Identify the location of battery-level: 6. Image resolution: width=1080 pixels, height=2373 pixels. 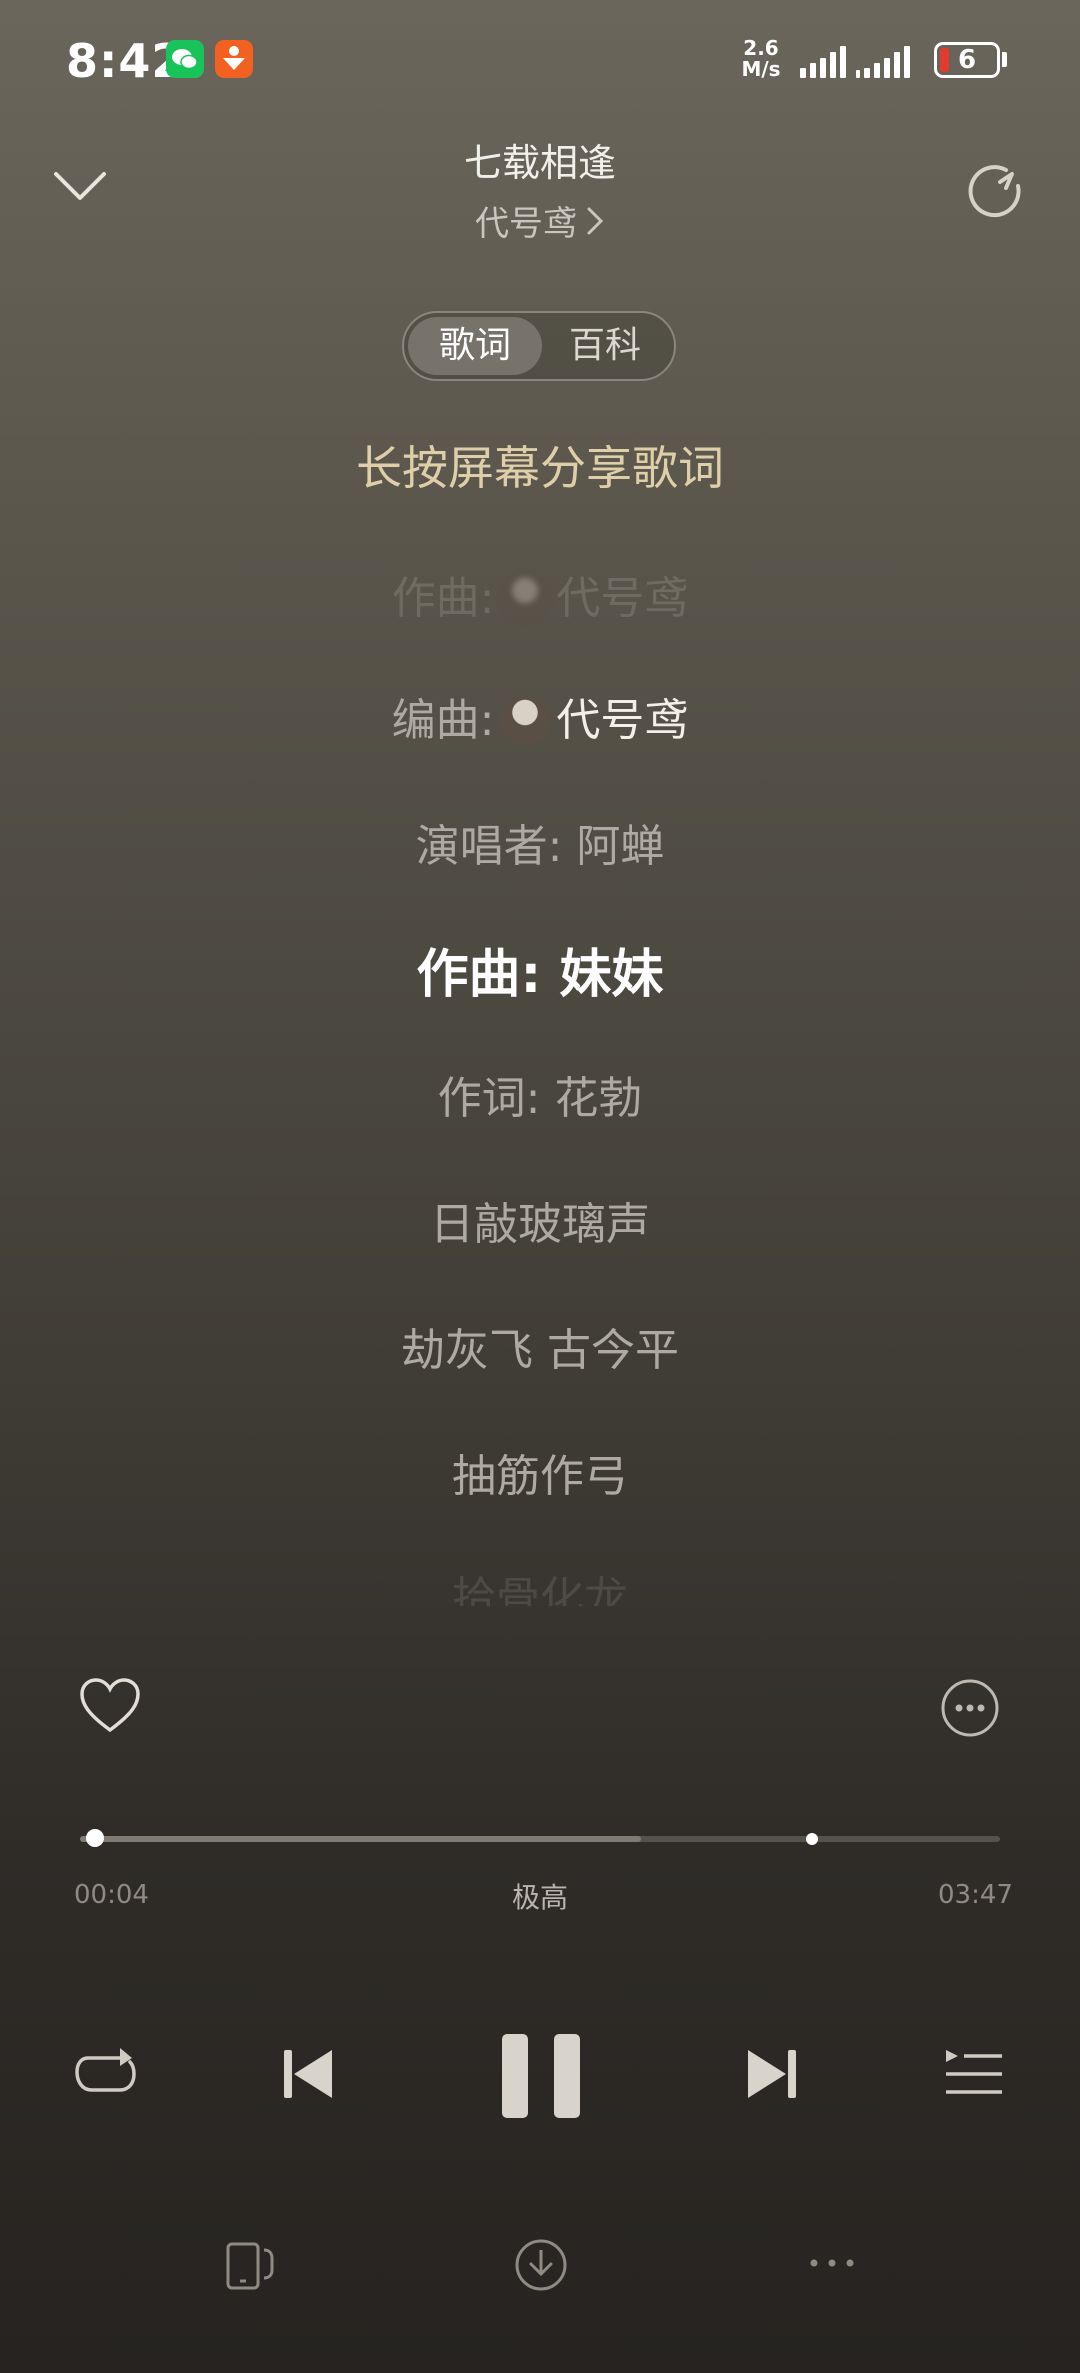
(967, 60).